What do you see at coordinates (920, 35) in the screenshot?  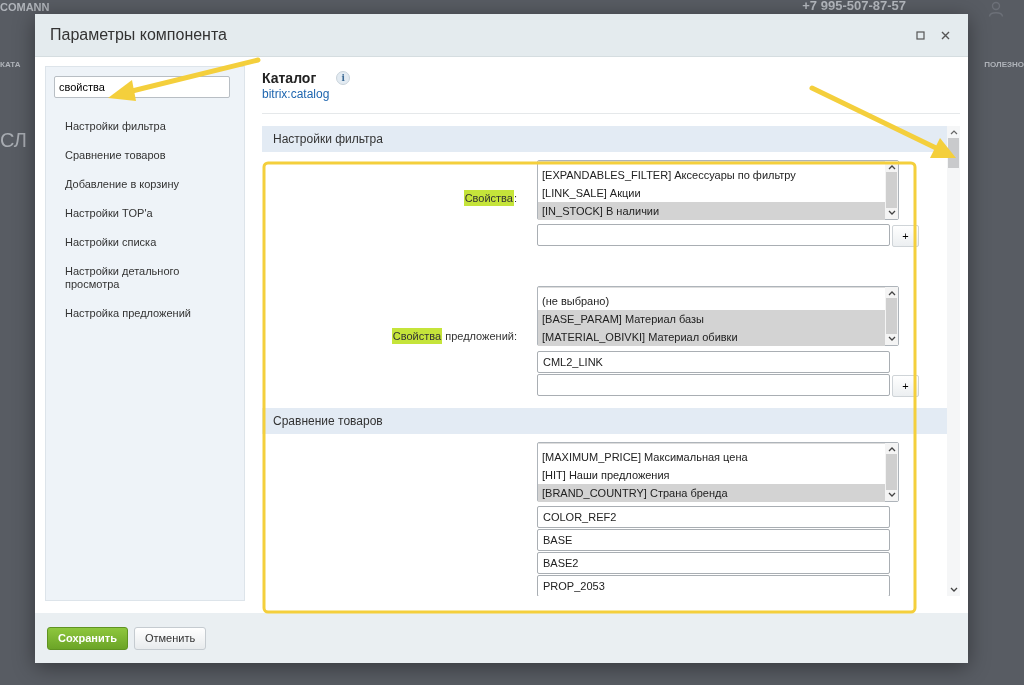 I see `maximize-icon` at bounding box center [920, 35].